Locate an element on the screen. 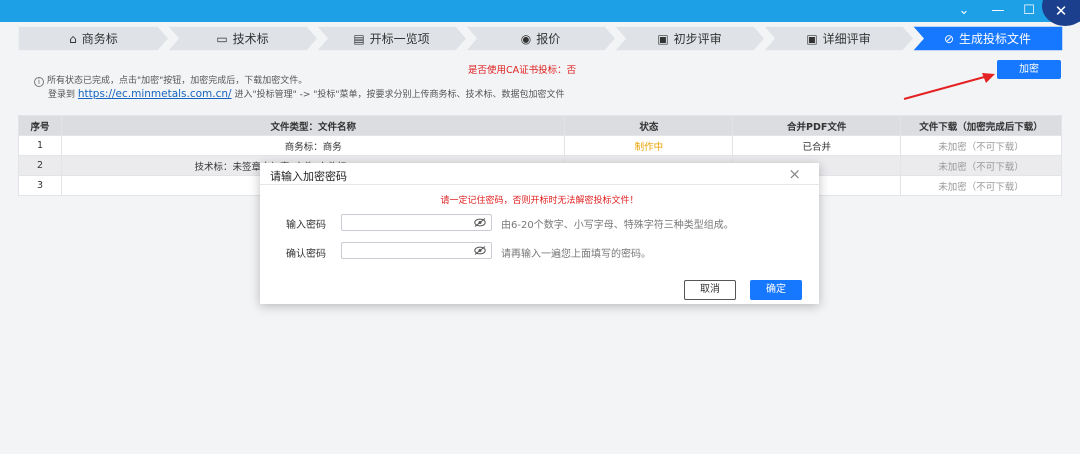 This screenshot has width=1080, height=454. dialog-title: 请输入加密密码 is located at coordinates (308, 176).